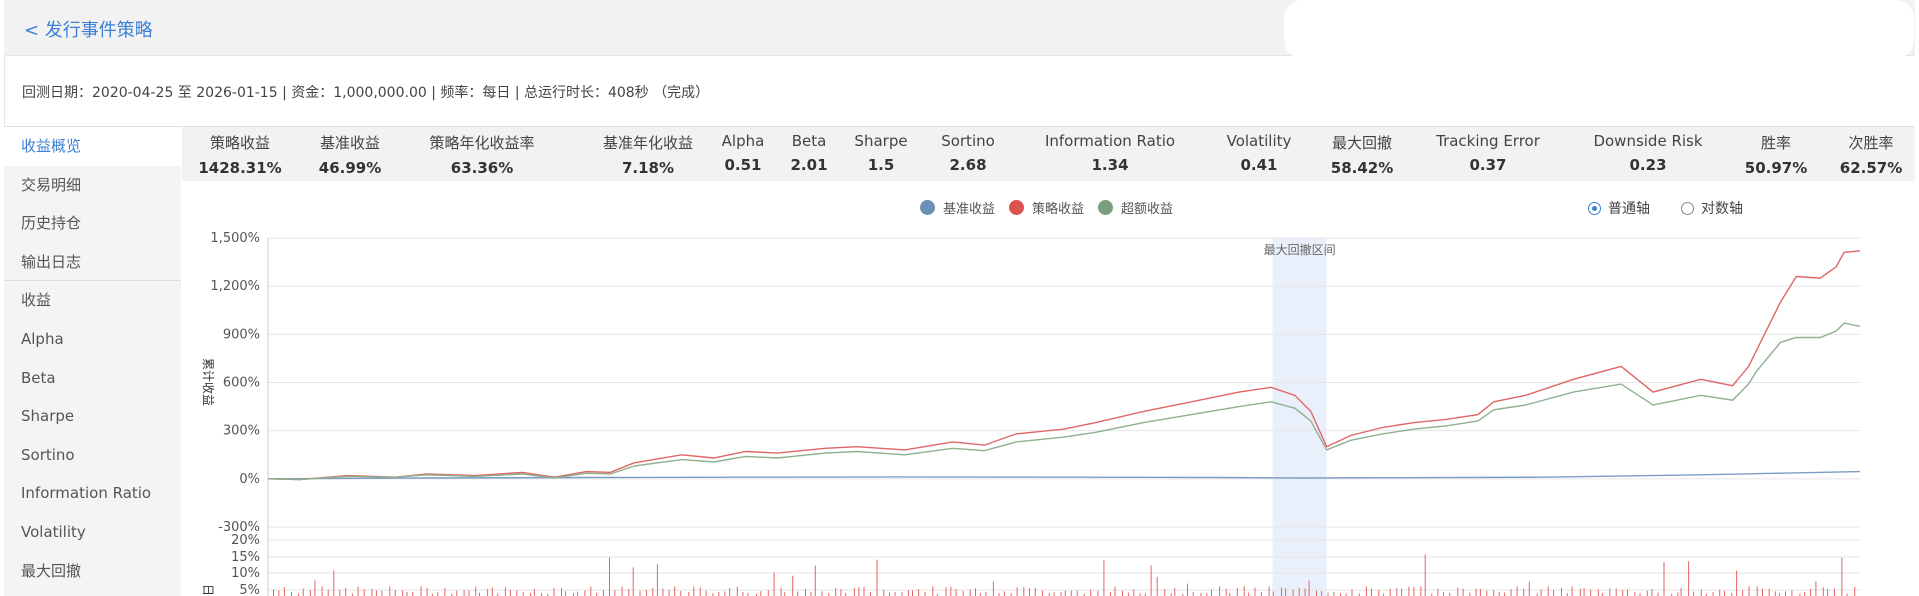 The width and height of the screenshot is (1919, 596). I want to click on y-tick-label: 300%, so click(241, 431).